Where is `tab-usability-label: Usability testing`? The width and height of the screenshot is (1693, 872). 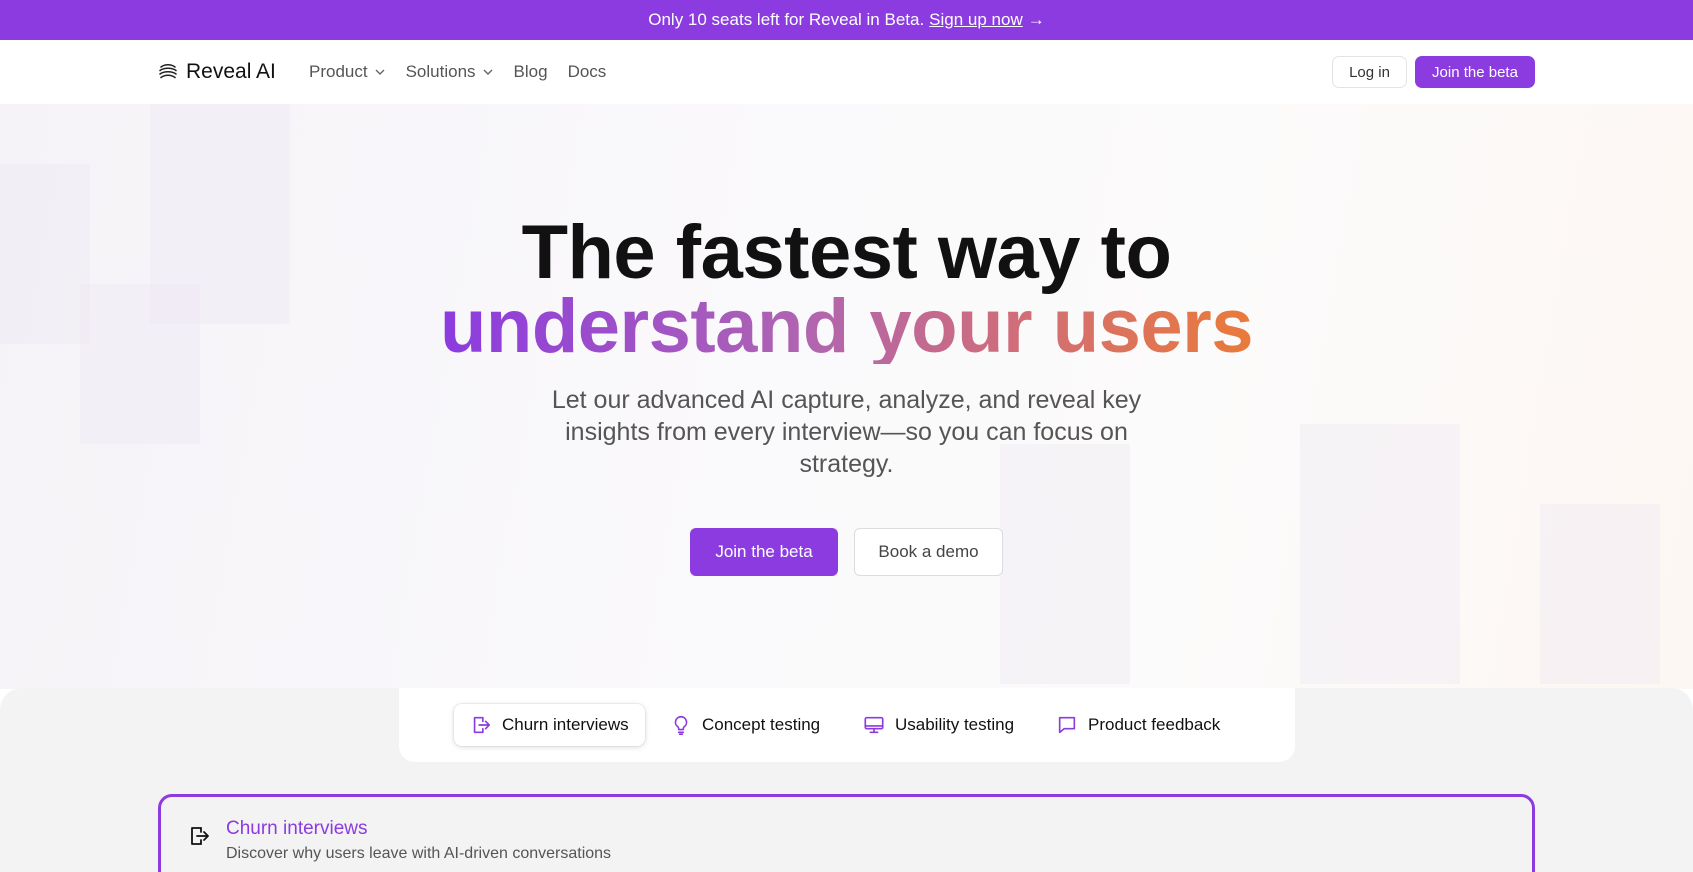 tab-usability-label: Usability testing is located at coordinates (955, 724).